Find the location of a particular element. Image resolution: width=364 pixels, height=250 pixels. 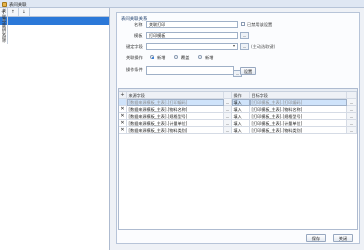

table-header-row: + 来源字段 操作 目标字段 is located at coordinates (238, 95).